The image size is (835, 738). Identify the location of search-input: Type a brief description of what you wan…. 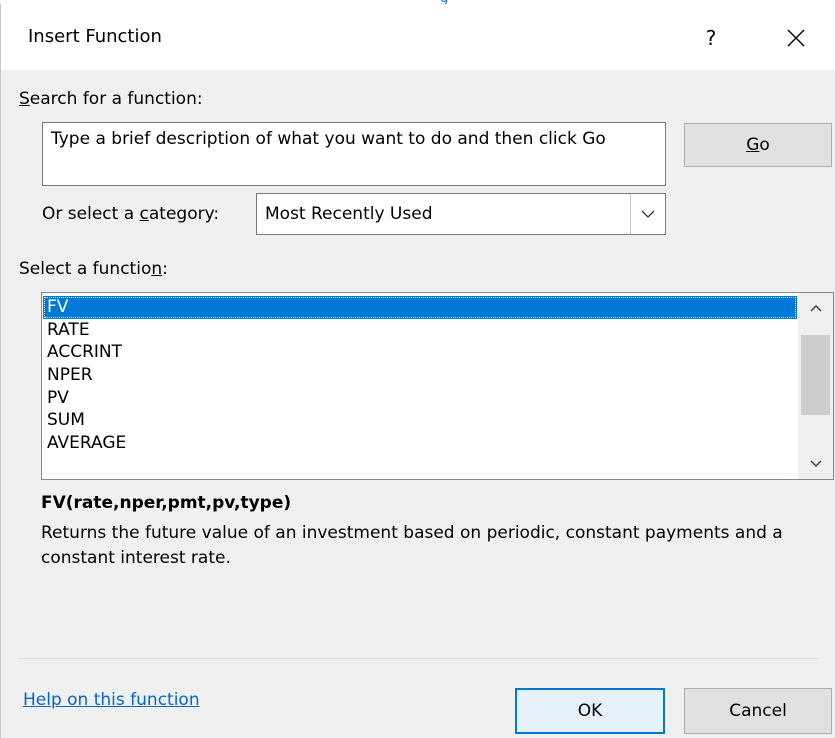
(354, 154).